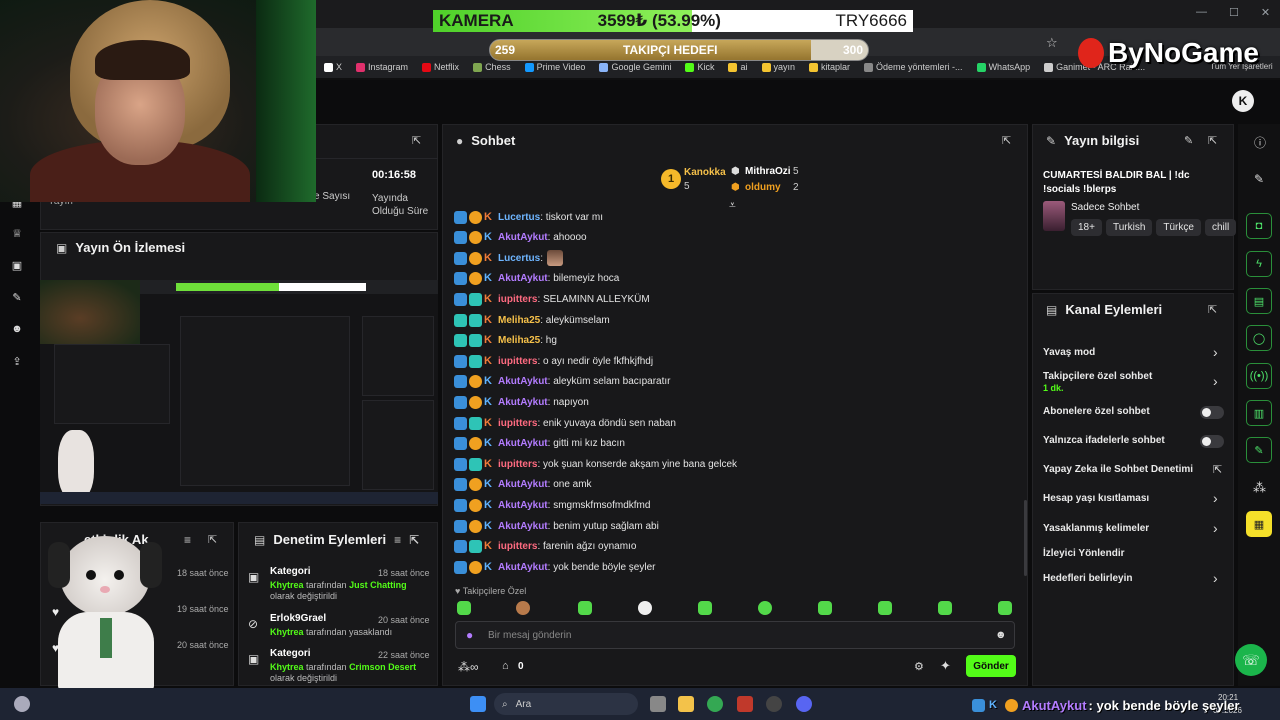  Describe the element at coordinates (1259, 376) in the screenshot. I see `broadcast-icon: ((•))` at that location.